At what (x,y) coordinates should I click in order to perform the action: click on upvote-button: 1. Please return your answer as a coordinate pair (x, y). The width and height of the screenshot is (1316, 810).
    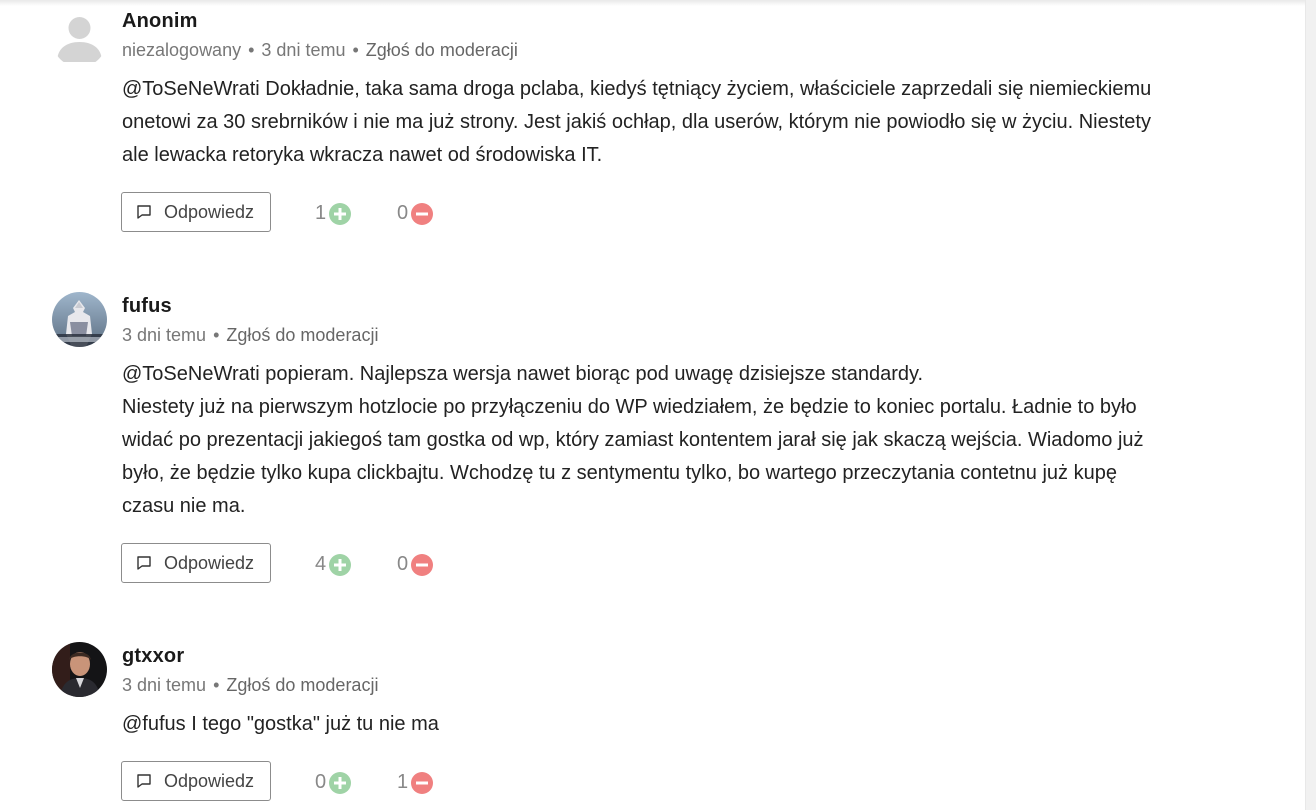
    Looking at the image, I should click on (333, 213).